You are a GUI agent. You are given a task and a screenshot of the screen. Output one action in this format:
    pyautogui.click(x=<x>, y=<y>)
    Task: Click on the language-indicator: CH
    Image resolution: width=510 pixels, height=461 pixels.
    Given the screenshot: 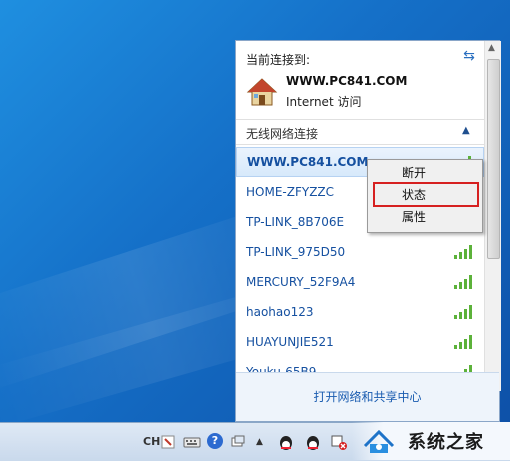 What is the action you would take?
    pyautogui.click(x=151, y=442)
    